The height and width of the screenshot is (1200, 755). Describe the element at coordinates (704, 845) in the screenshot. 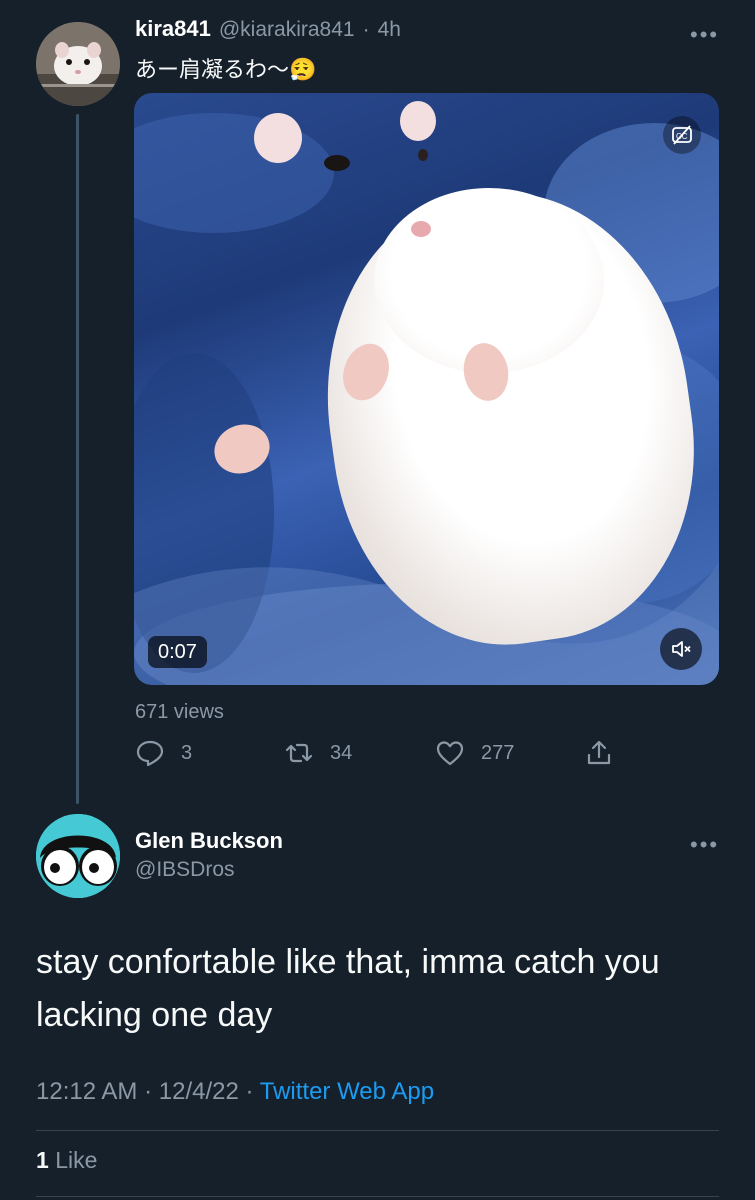

I see `reply-more-dots-icon: •••` at that location.